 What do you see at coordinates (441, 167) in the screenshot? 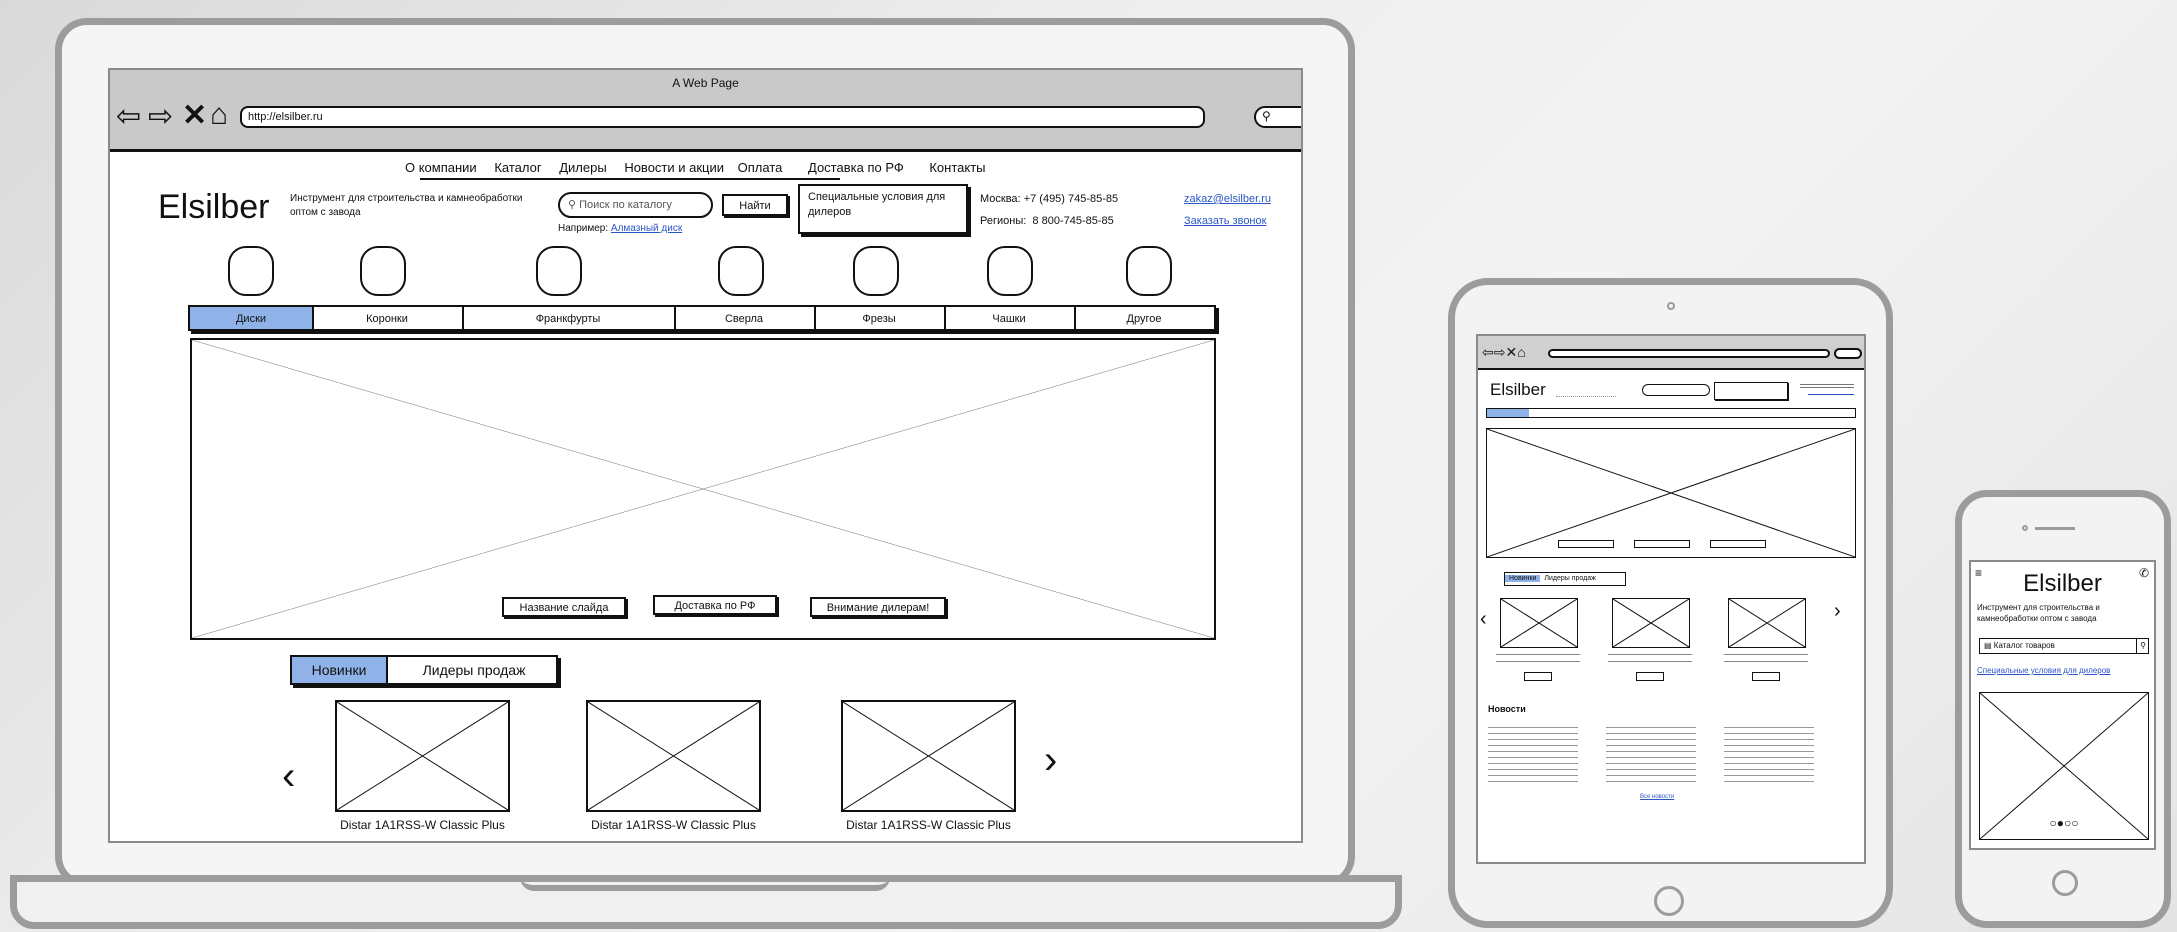
I see `menu-item-about: О компании` at bounding box center [441, 167].